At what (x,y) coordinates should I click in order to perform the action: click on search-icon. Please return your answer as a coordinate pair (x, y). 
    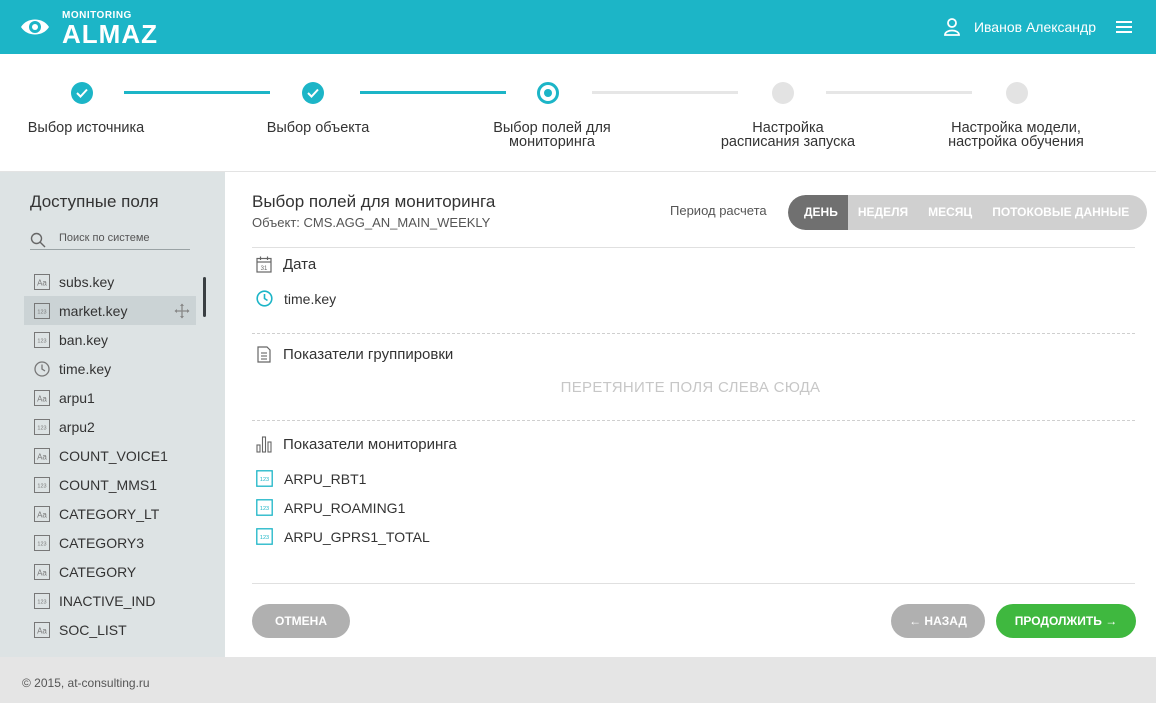
    Looking at the image, I should click on (38, 240).